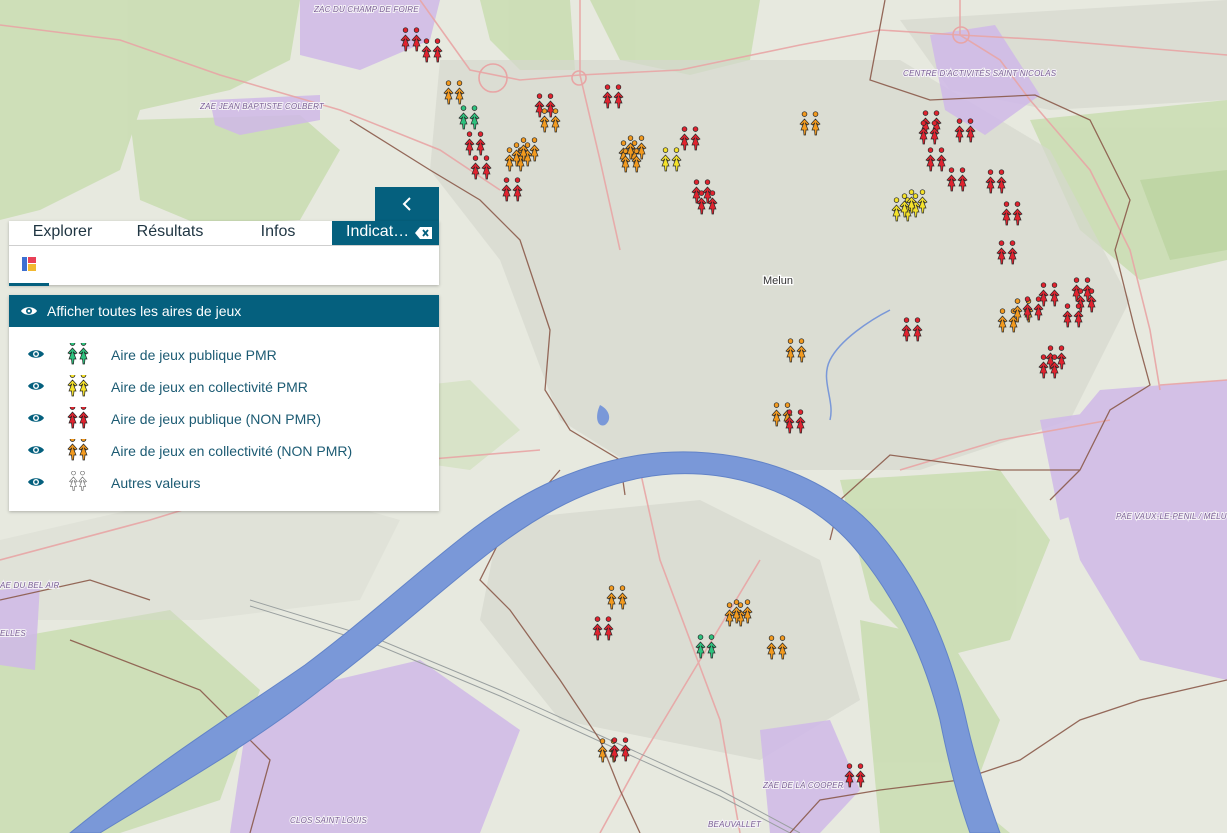 This screenshot has height=833, width=1227. Describe the element at coordinates (30, 585) in the screenshot. I see `zone-label-bel-air: AE DU BEL AIR` at that location.